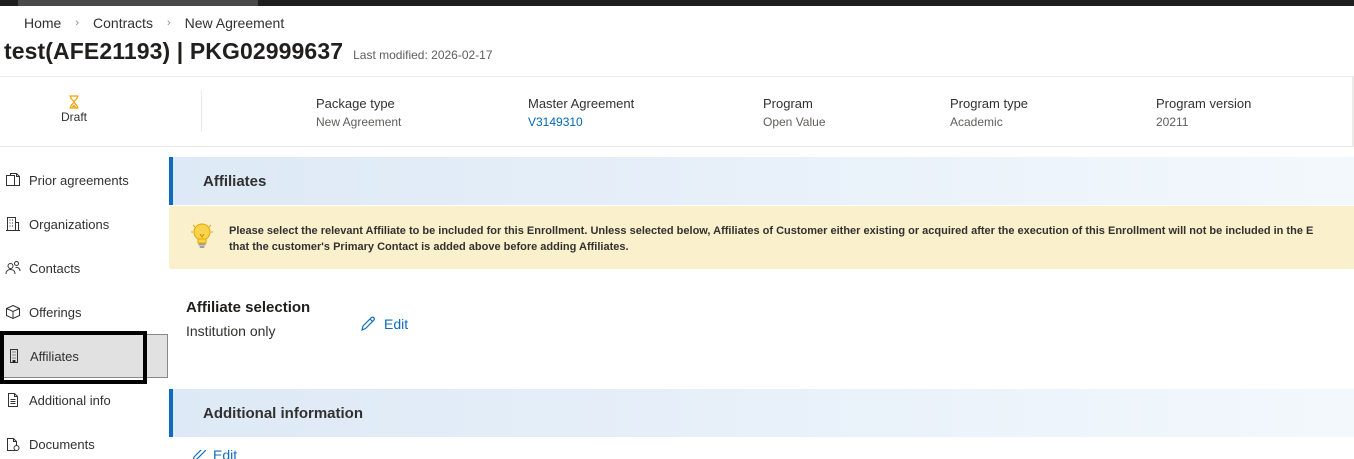 The width and height of the screenshot is (1354, 459). I want to click on sidebar-item-prior-agreements: Prior agreements, so click(84, 180).